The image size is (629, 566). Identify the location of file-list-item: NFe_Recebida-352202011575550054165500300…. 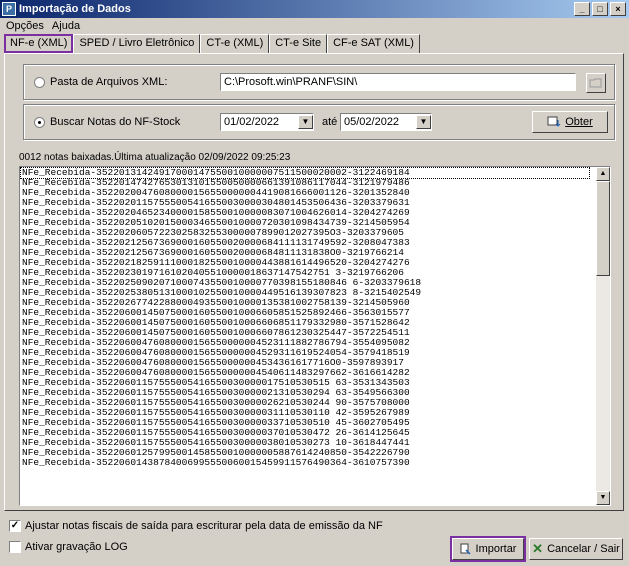
(305, 203).